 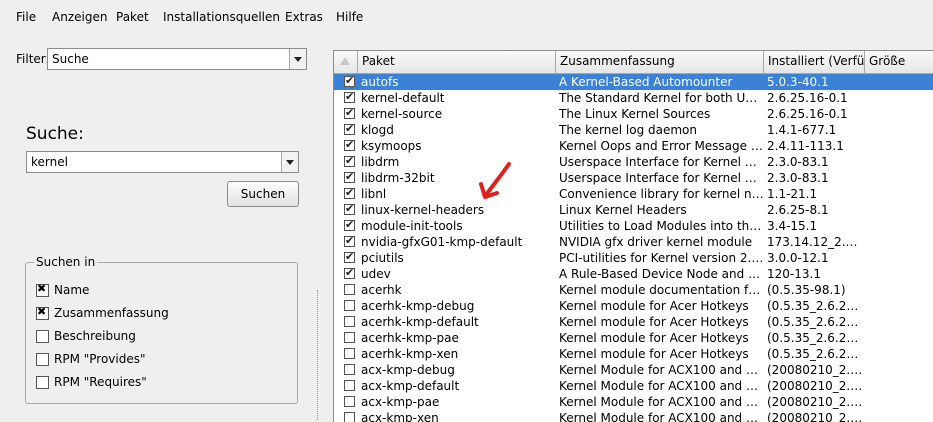 What do you see at coordinates (798, 82) in the screenshot?
I see `package-version: 5.0.3-40.1` at bounding box center [798, 82].